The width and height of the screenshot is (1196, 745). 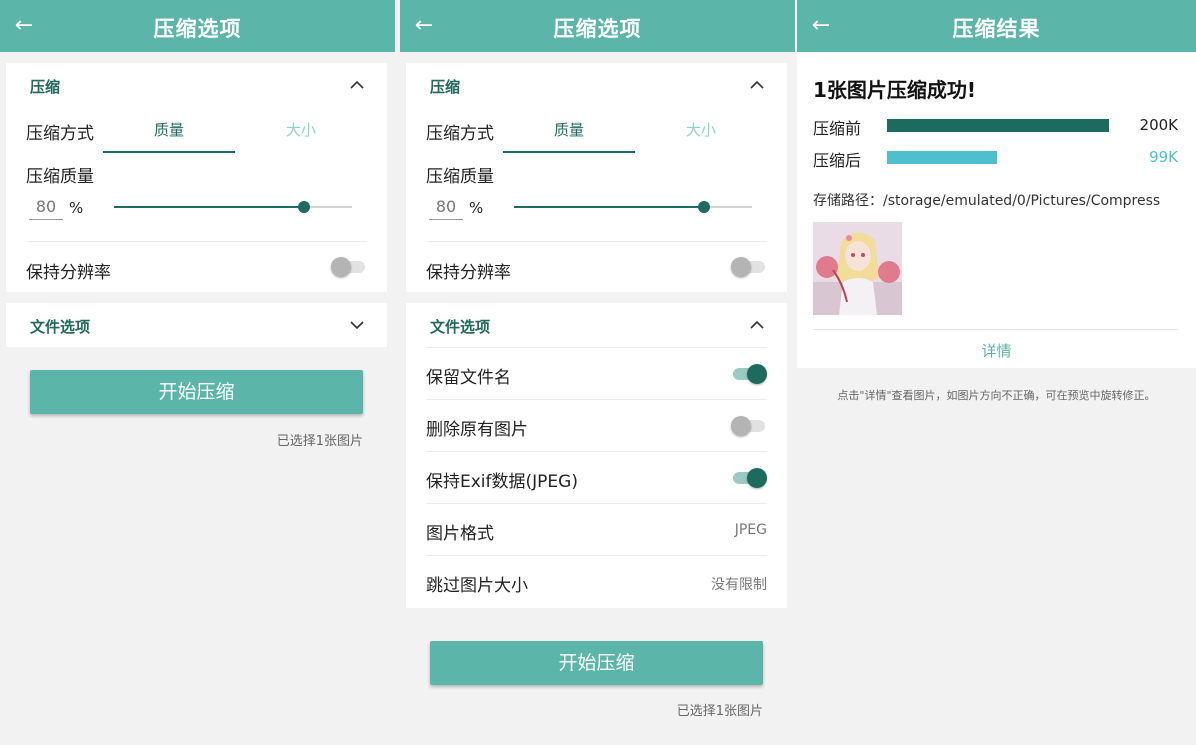 What do you see at coordinates (477, 586) in the screenshot?
I see `option-label: 跳过图片大小` at bounding box center [477, 586].